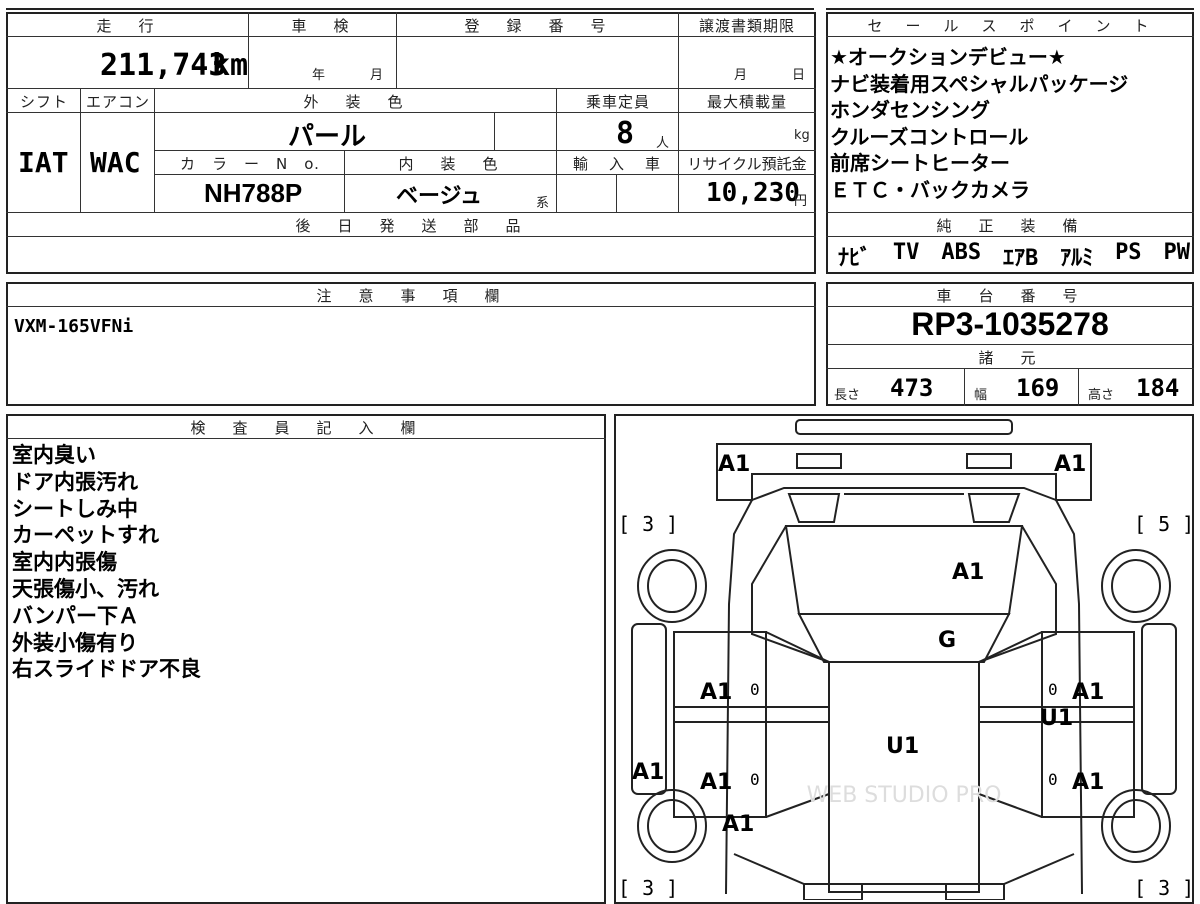 The image size is (1200, 904). What do you see at coordinates (716, 692) in the screenshot?
I see `mark-left-front-door: A1` at bounding box center [716, 692].